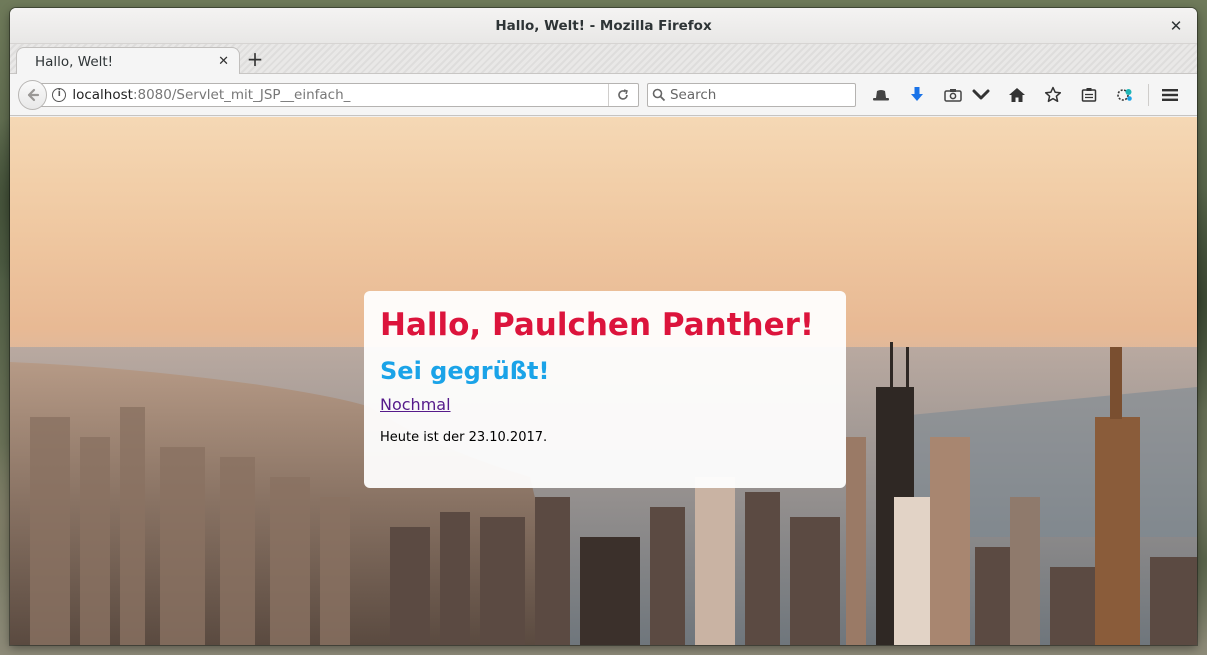 The image size is (1207, 655). What do you see at coordinates (1148, 94) in the screenshot?
I see `toolbar-separator` at bounding box center [1148, 94].